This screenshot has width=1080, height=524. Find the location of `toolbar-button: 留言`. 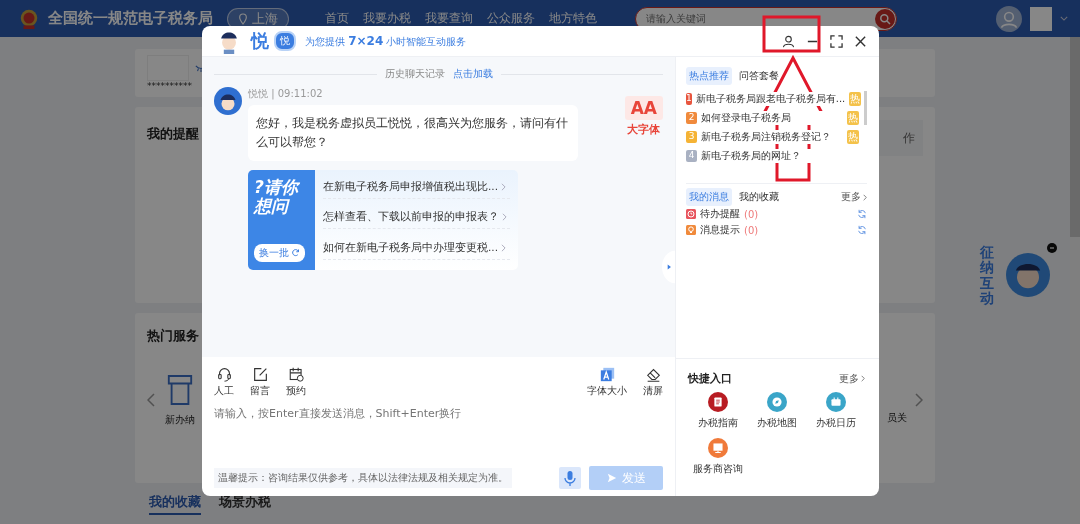

toolbar-button: 留言 is located at coordinates (260, 382).